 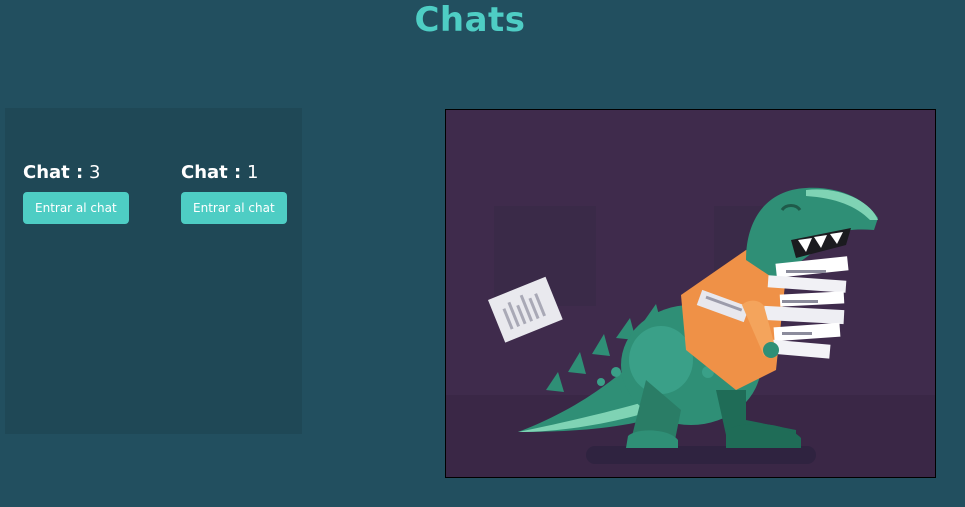 What do you see at coordinates (252, 172) in the screenshot?
I see `chat-number: 1` at bounding box center [252, 172].